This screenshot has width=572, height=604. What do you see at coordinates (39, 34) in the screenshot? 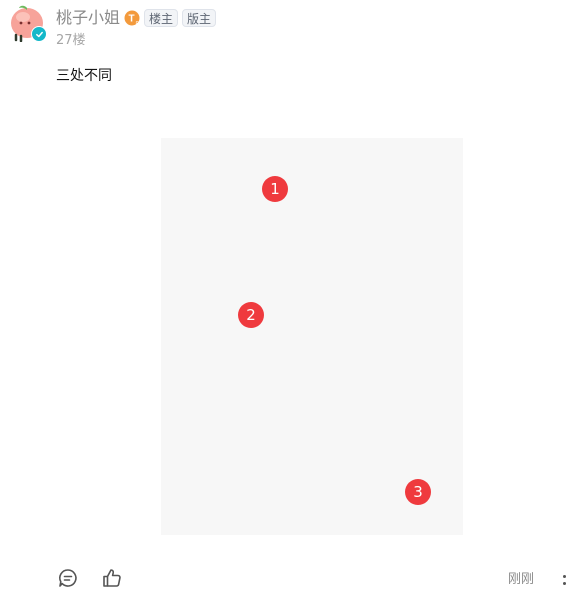
I see `verified-check-icon` at bounding box center [39, 34].